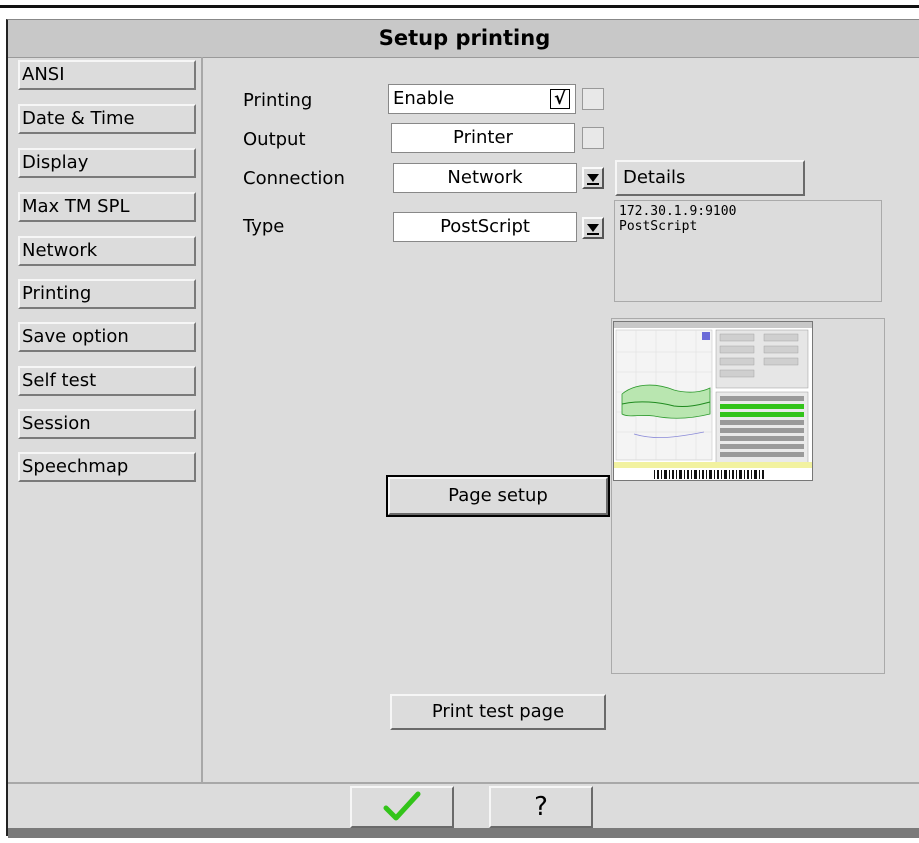 The image size is (919, 843). What do you see at coordinates (485, 178) in the screenshot?
I see `connection-select: Network` at bounding box center [485, 178].